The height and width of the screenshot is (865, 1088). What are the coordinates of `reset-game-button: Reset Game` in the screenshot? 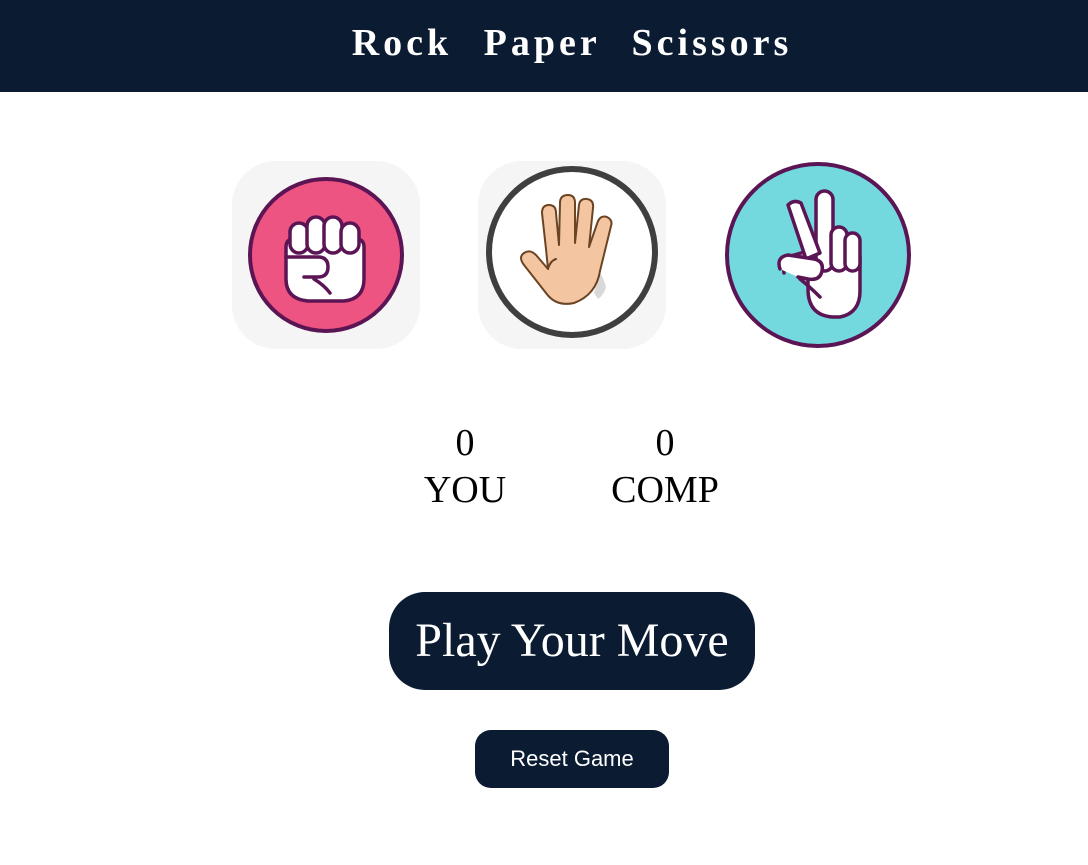 It's located at (572, 759).